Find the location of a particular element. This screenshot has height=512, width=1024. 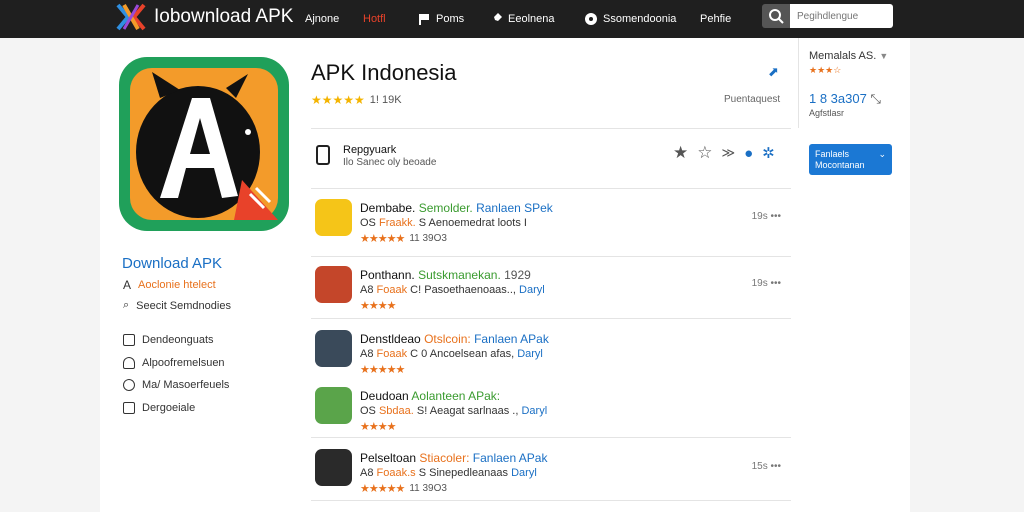

nav-item-6: Pehfie is located at coordinates (715, 19).